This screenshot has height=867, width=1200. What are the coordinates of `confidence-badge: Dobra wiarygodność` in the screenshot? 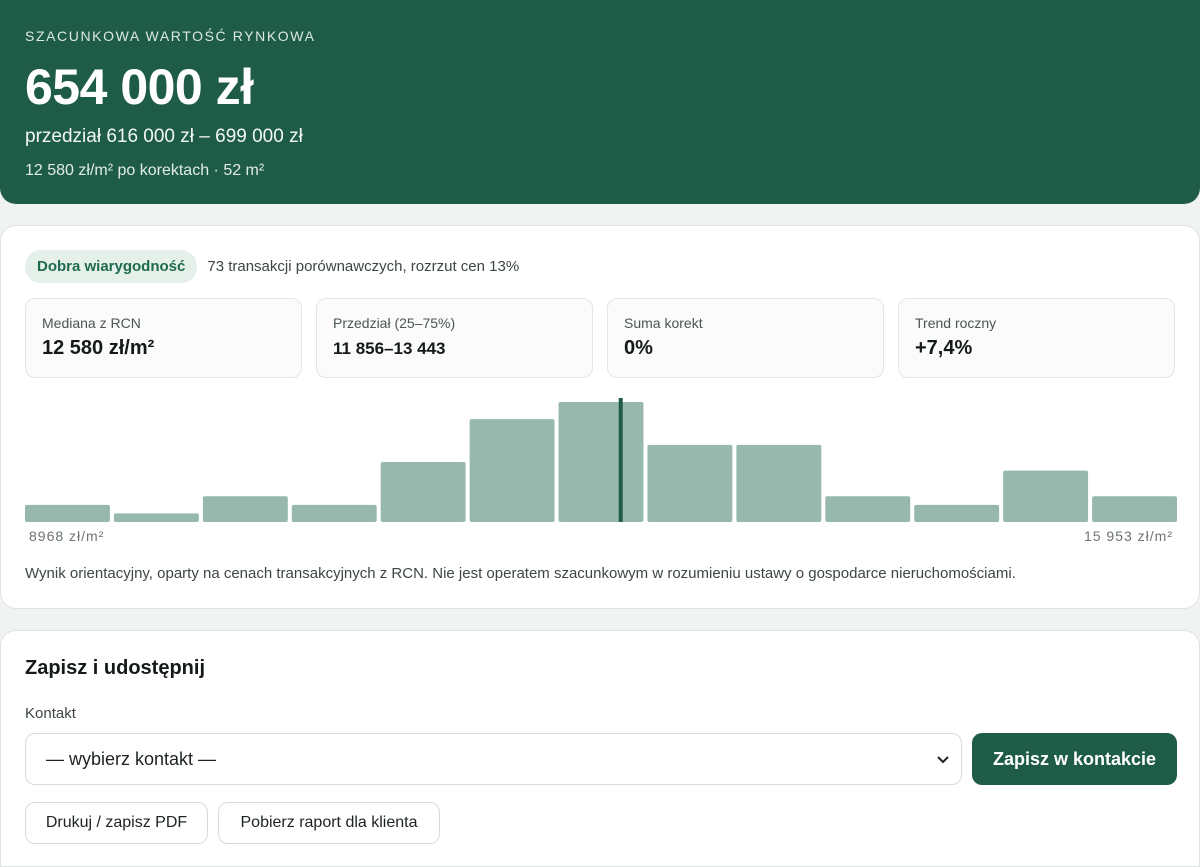 It's located at (111, 266).